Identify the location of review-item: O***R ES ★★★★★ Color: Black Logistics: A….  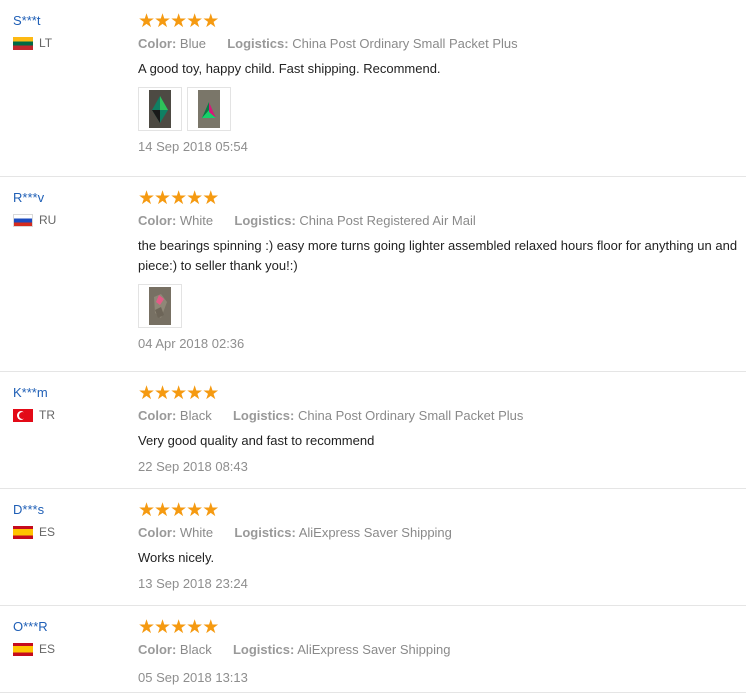
(373, 649).